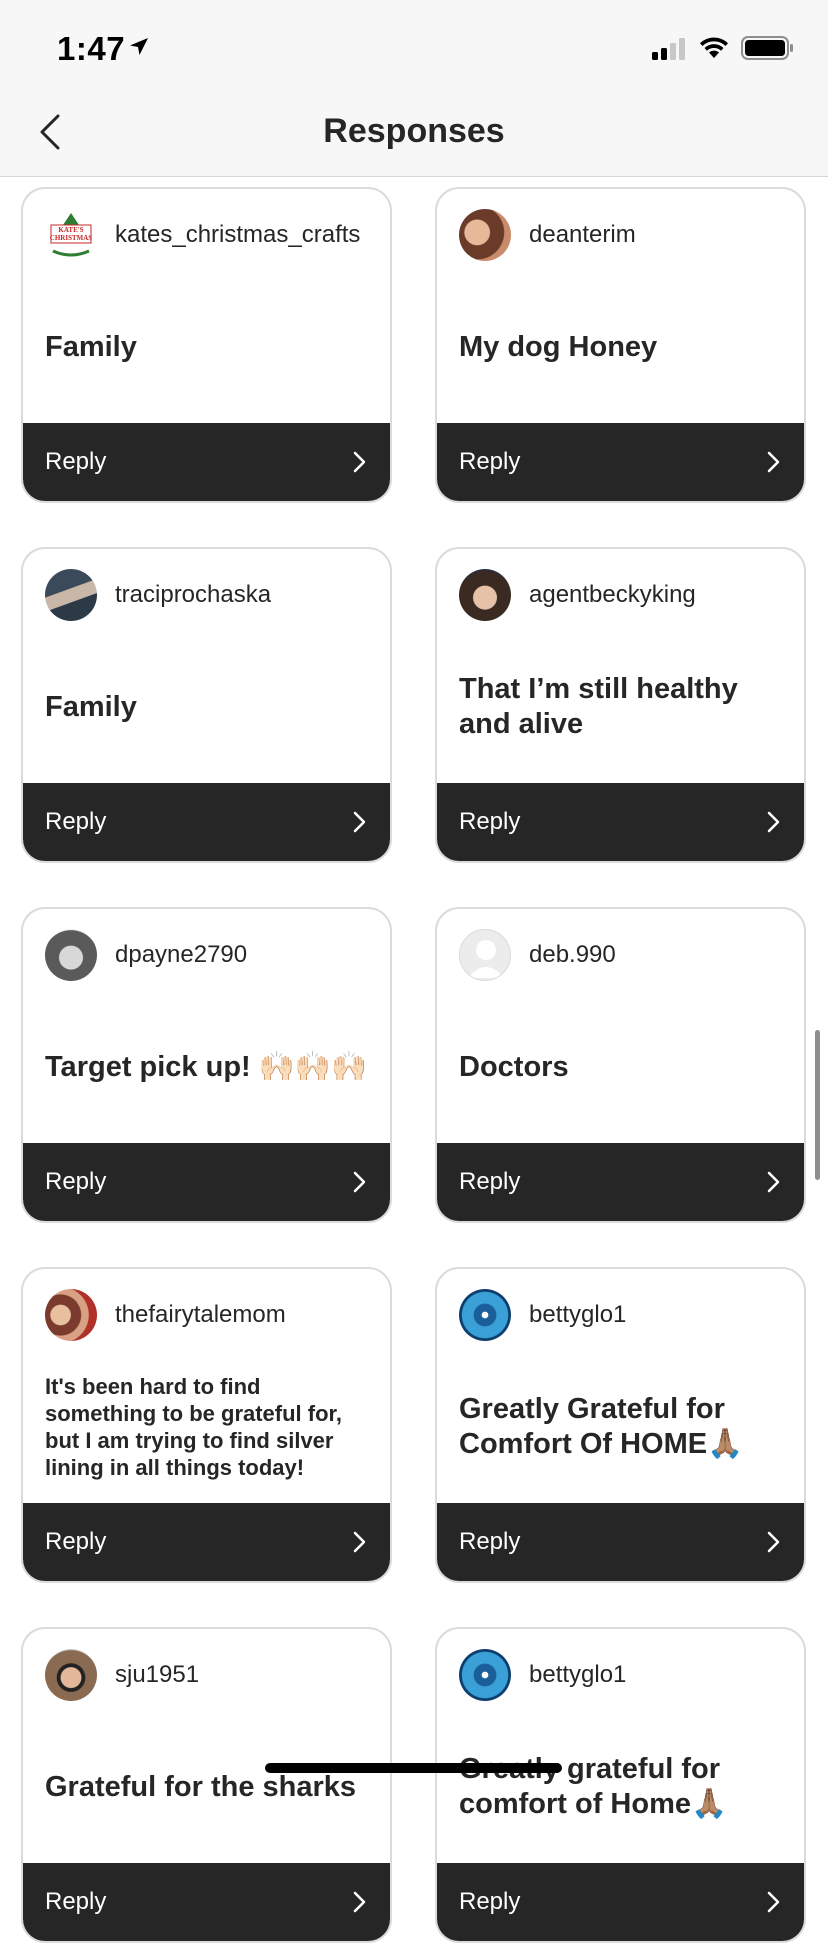 The image size is (828, 1943). Describe the element at coordinates (572, 955) in the screenshot. I see `username: deb.990` at that location.